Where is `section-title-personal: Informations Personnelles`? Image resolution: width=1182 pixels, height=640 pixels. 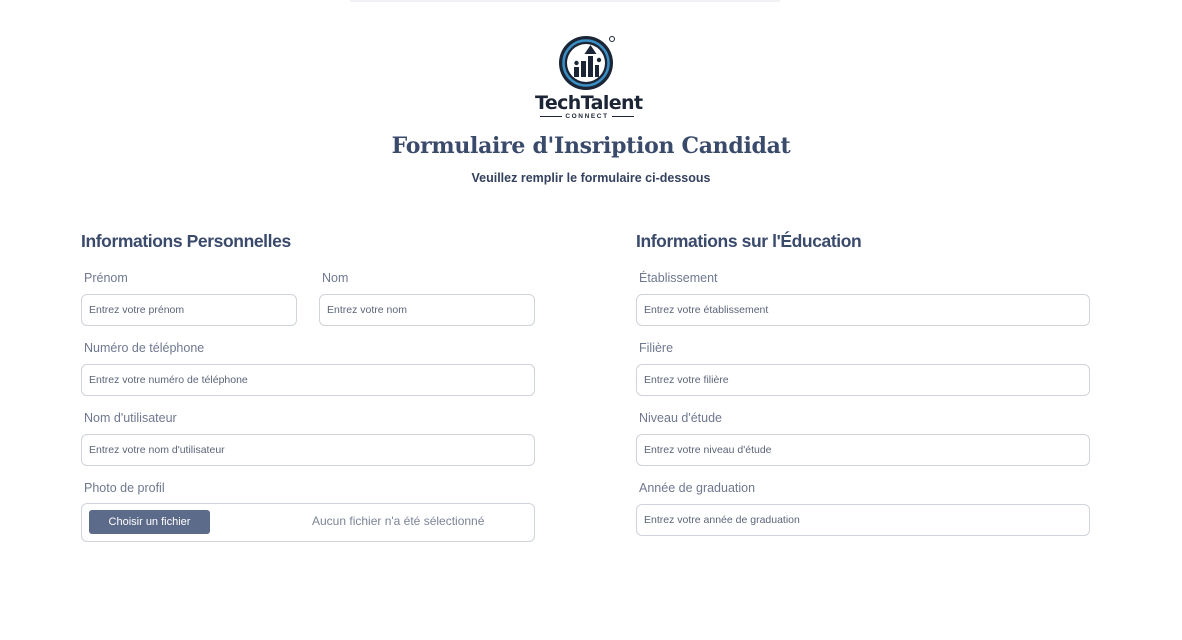 section-title-personal: Informations Personnelles is located at coordinates (186, 241).